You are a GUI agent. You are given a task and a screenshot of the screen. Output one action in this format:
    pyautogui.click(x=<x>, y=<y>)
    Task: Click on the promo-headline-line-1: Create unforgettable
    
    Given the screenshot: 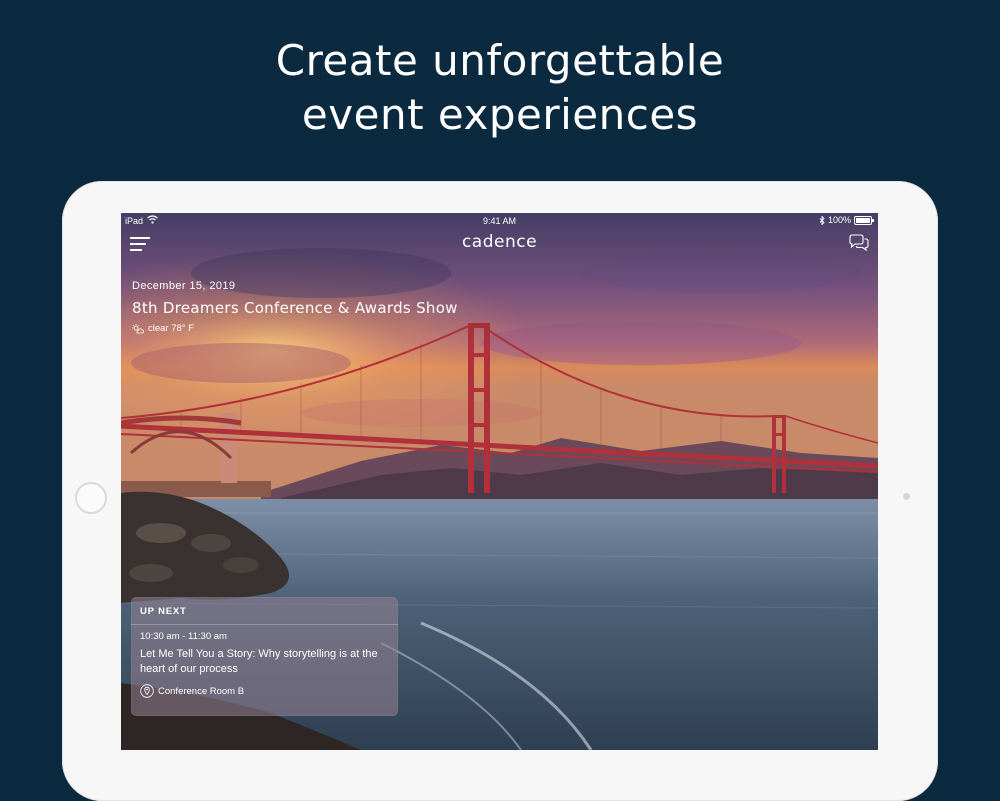 What is the action you would take?
    pyautogui.click(x=500, y=60)
    